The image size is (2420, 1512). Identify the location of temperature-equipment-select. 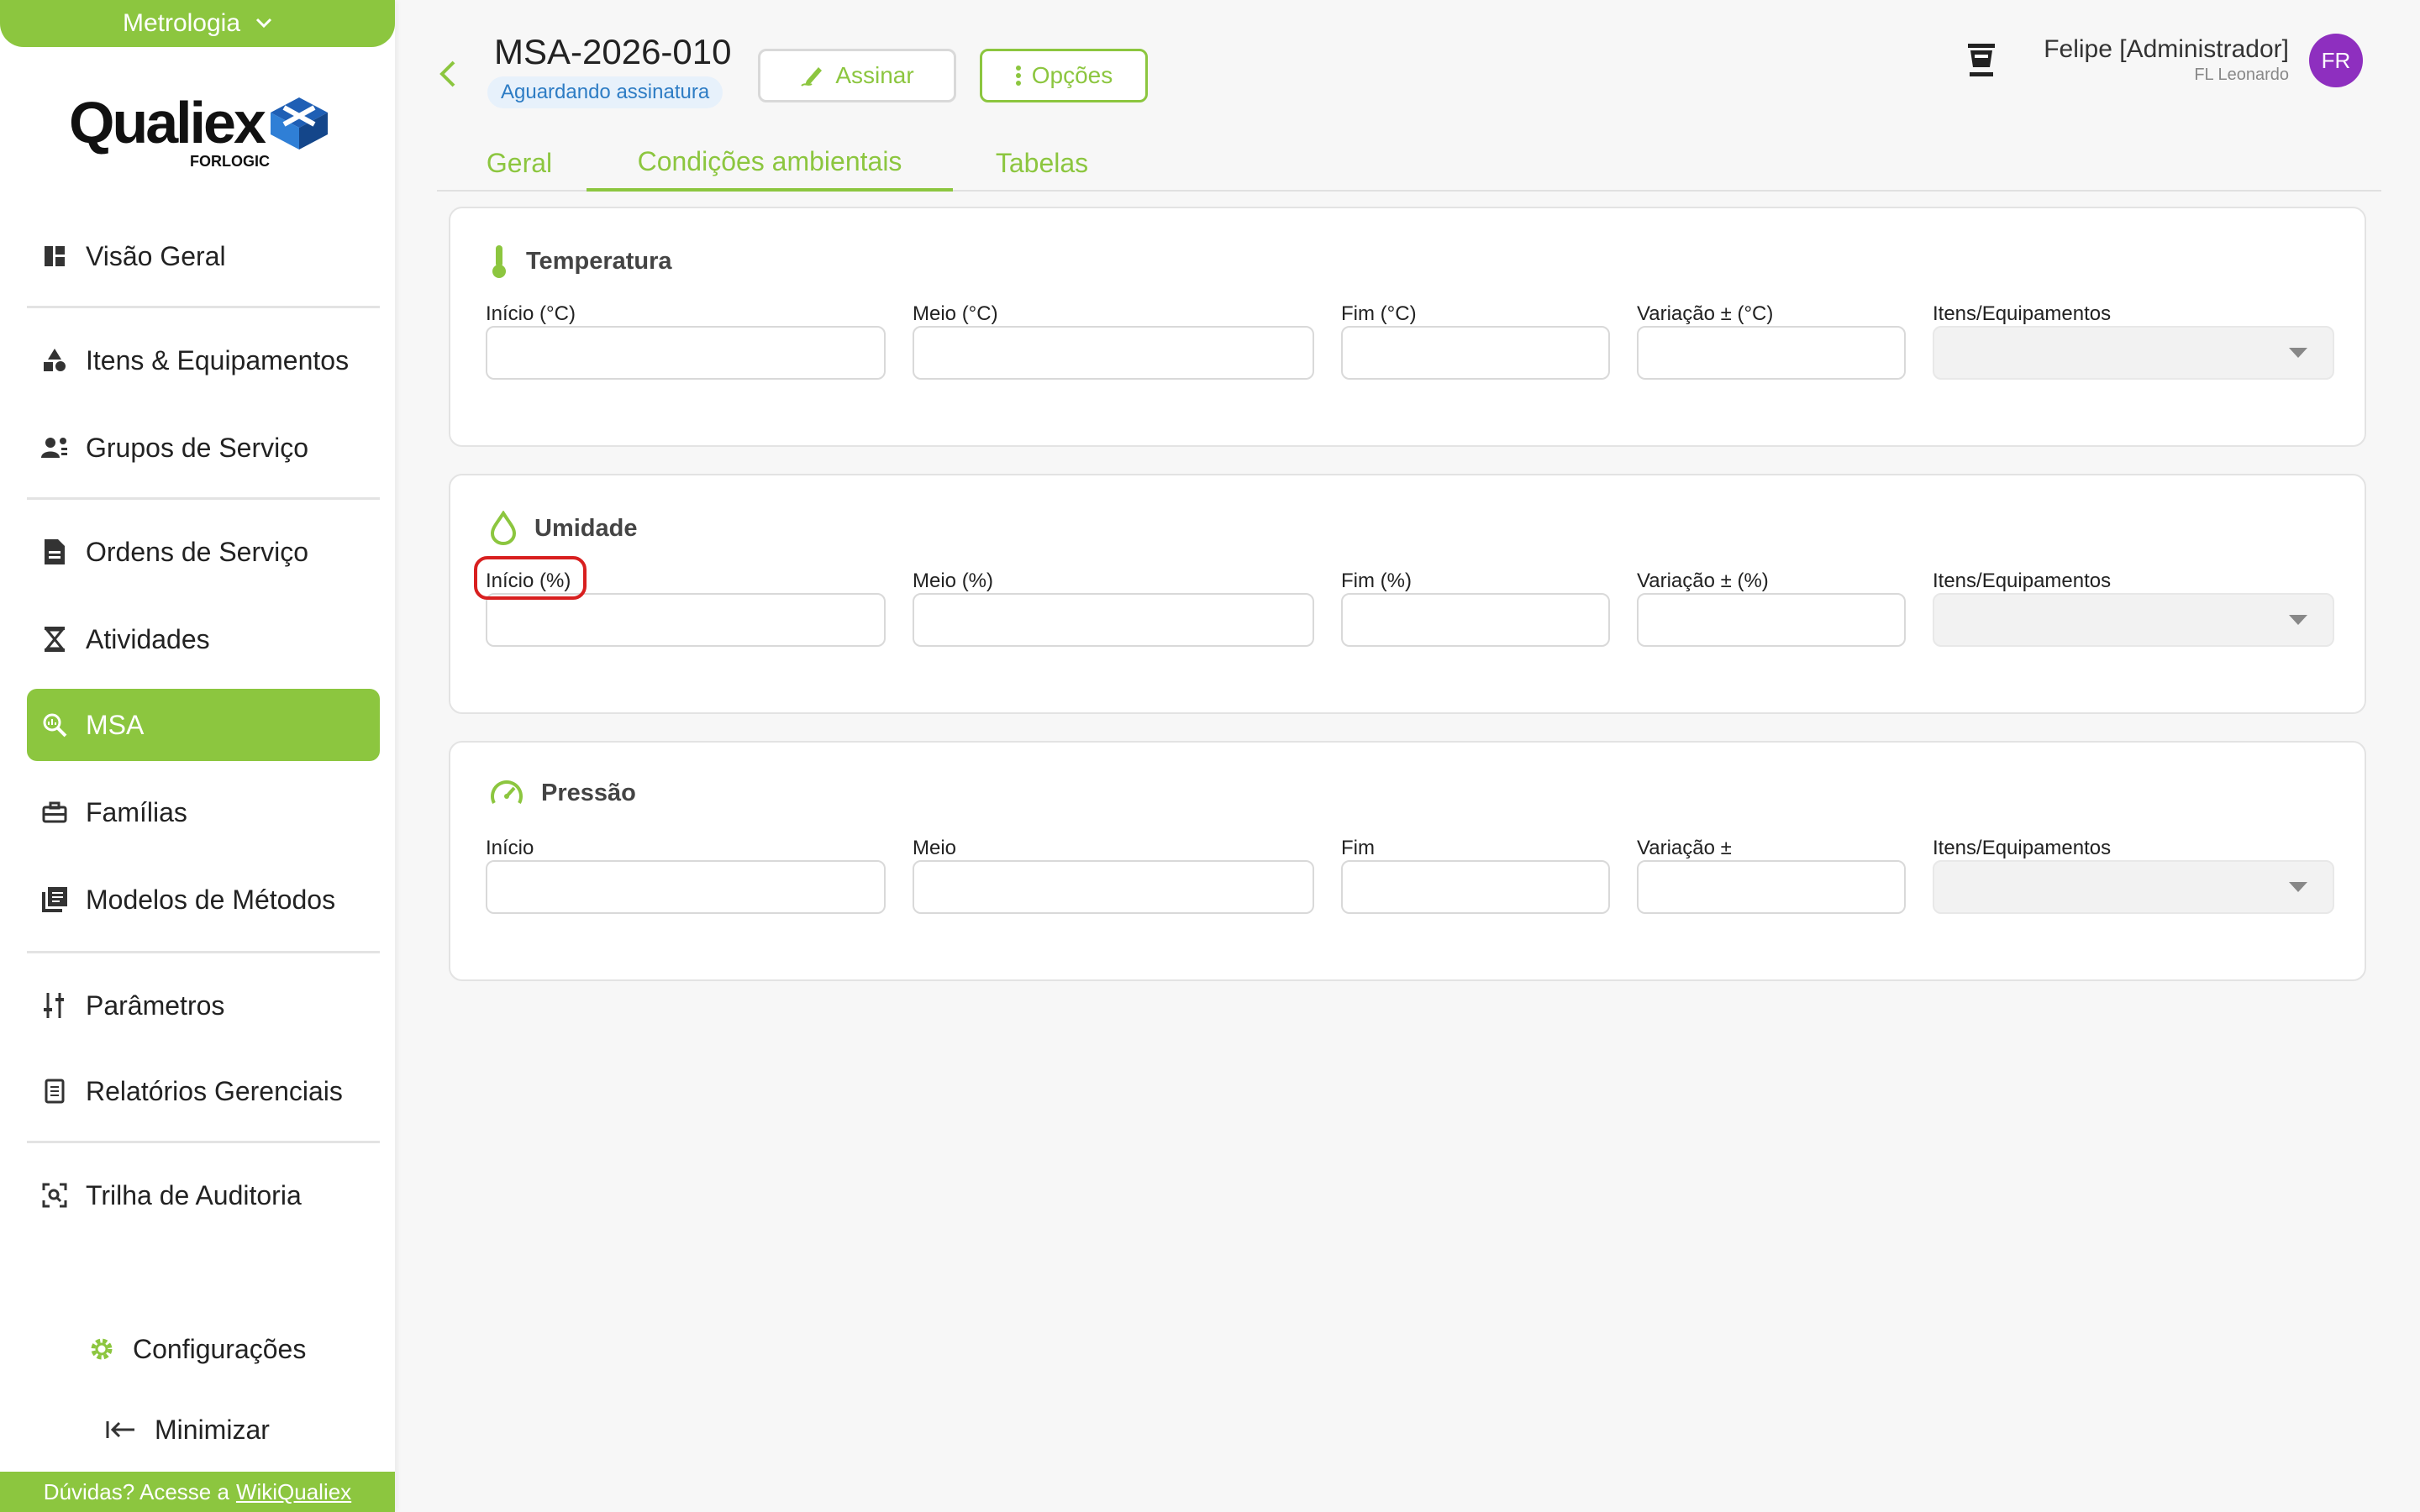
(2133, 353).